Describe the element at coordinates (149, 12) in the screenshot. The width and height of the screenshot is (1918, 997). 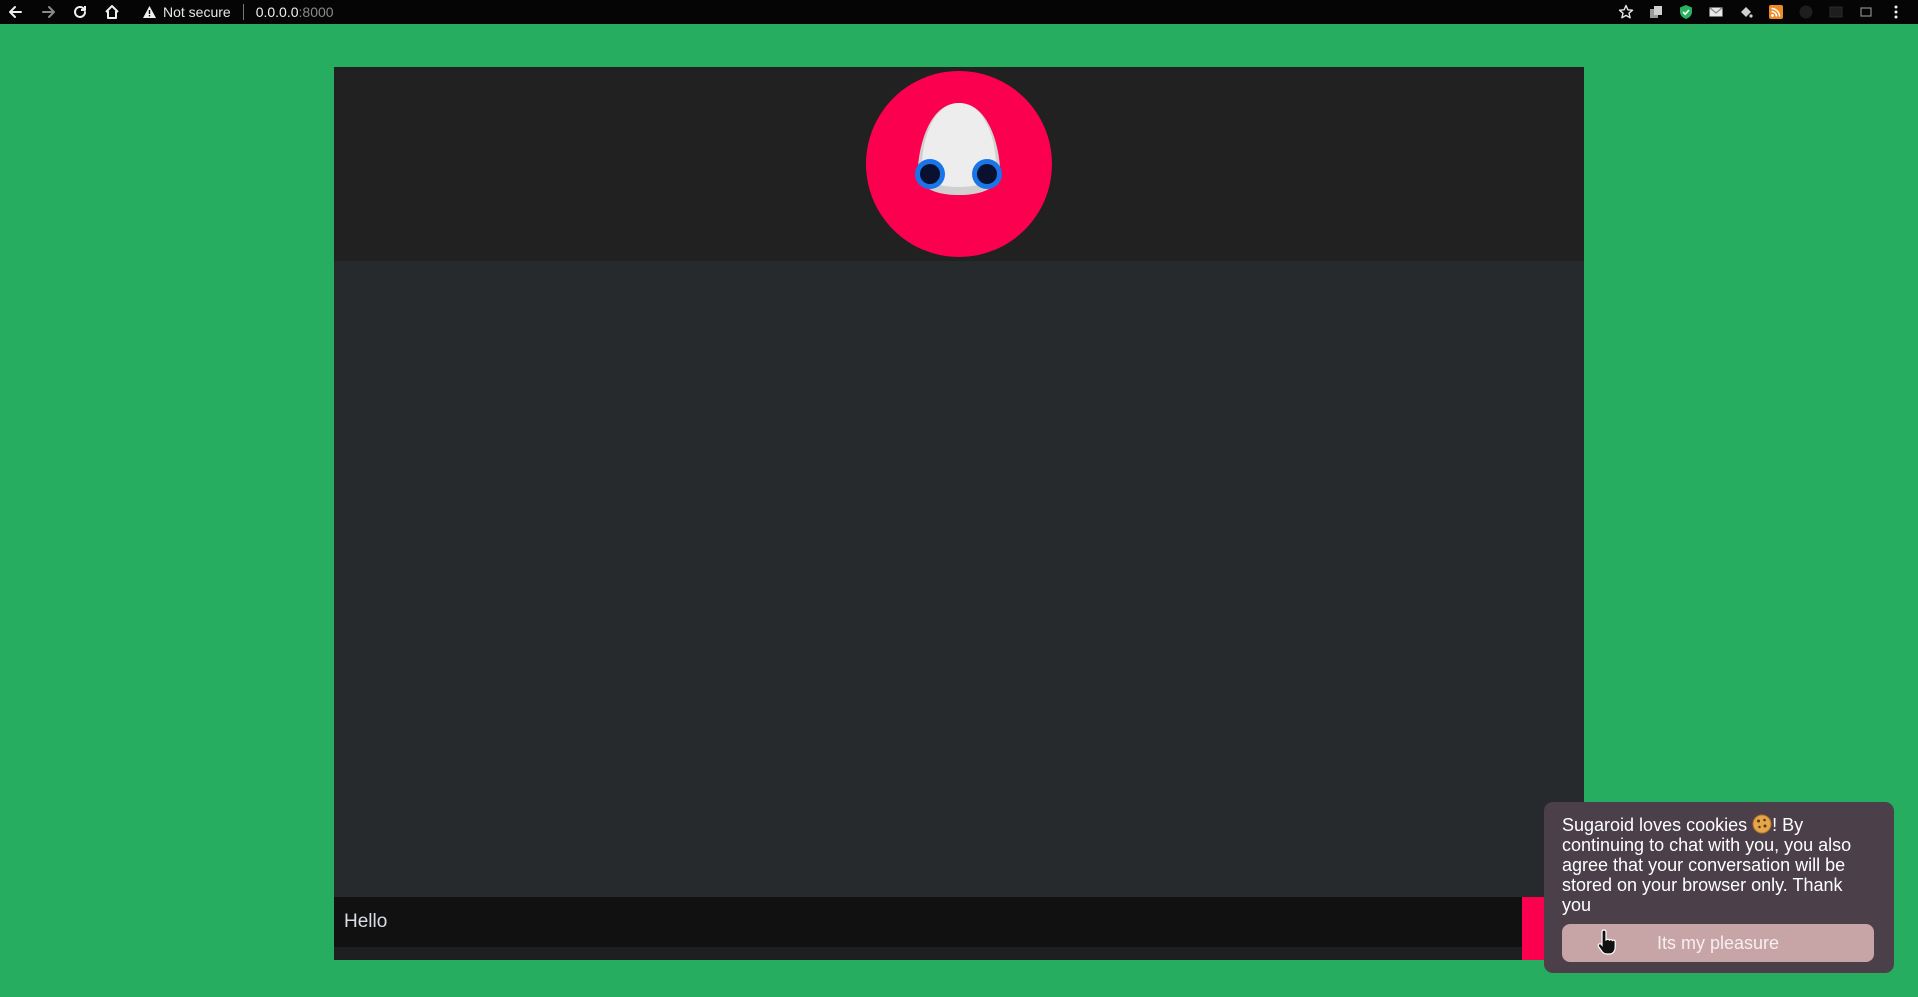
I see `warning-icon` at that location.